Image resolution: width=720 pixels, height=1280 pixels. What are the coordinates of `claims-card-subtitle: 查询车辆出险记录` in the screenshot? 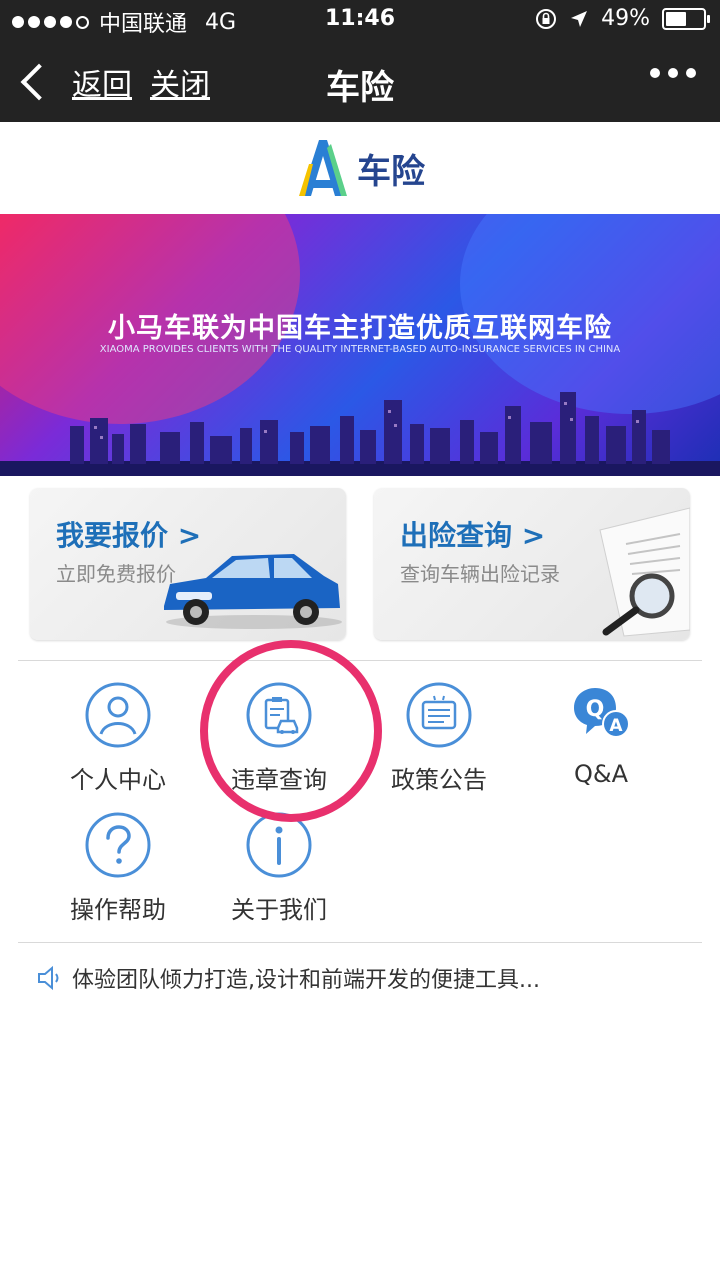 It's located at (480, 574).